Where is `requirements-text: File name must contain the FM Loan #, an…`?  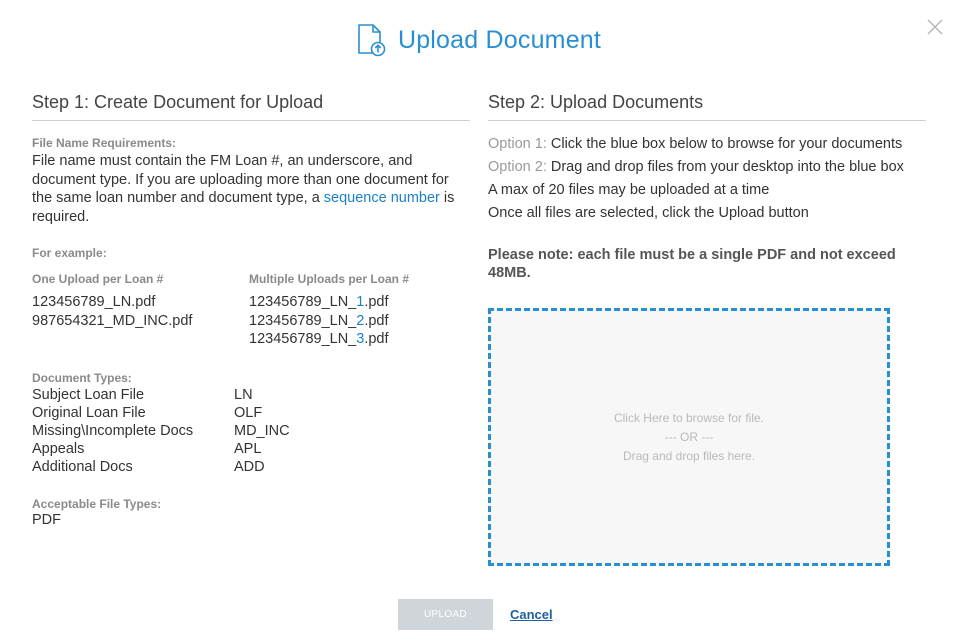
requirements-text: File name must contain the FM Loan #, an… is located at coordinates (244, 189).